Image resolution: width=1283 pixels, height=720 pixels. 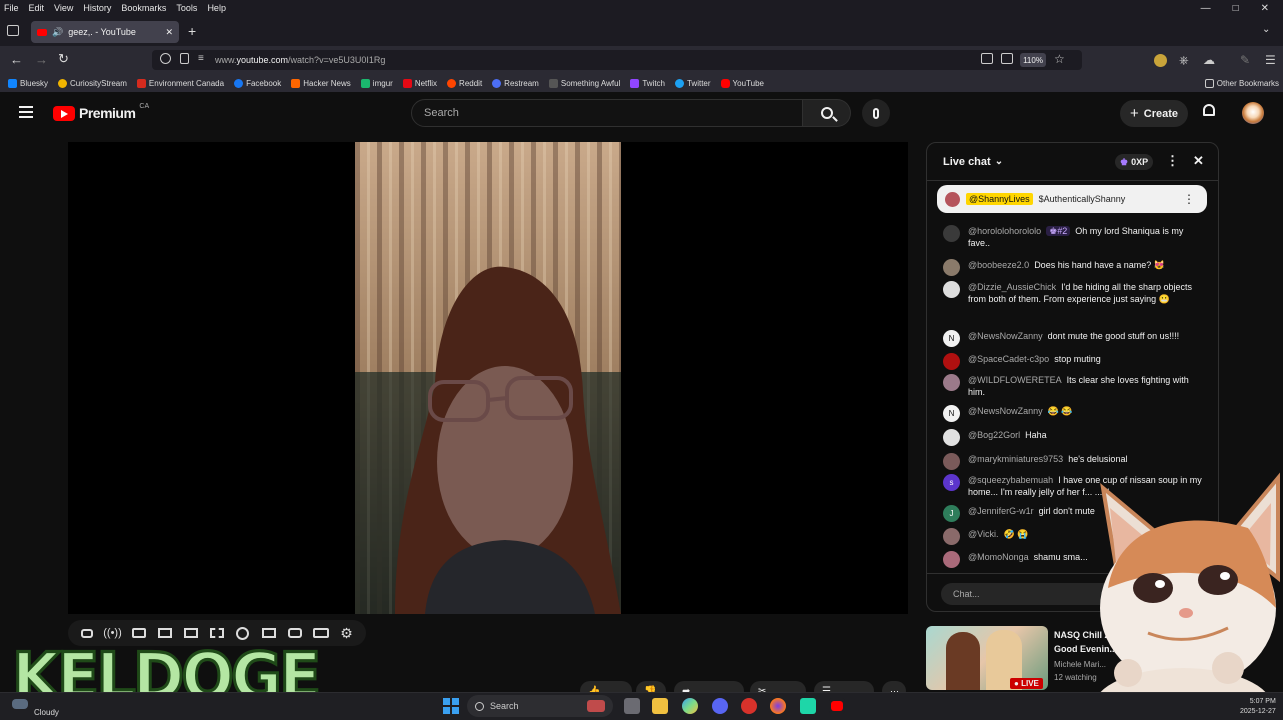 What do you see at coordinates (1206, 8) in the screenshot?
I see `minimize-icon: —` at bounding box center [1206, 8].